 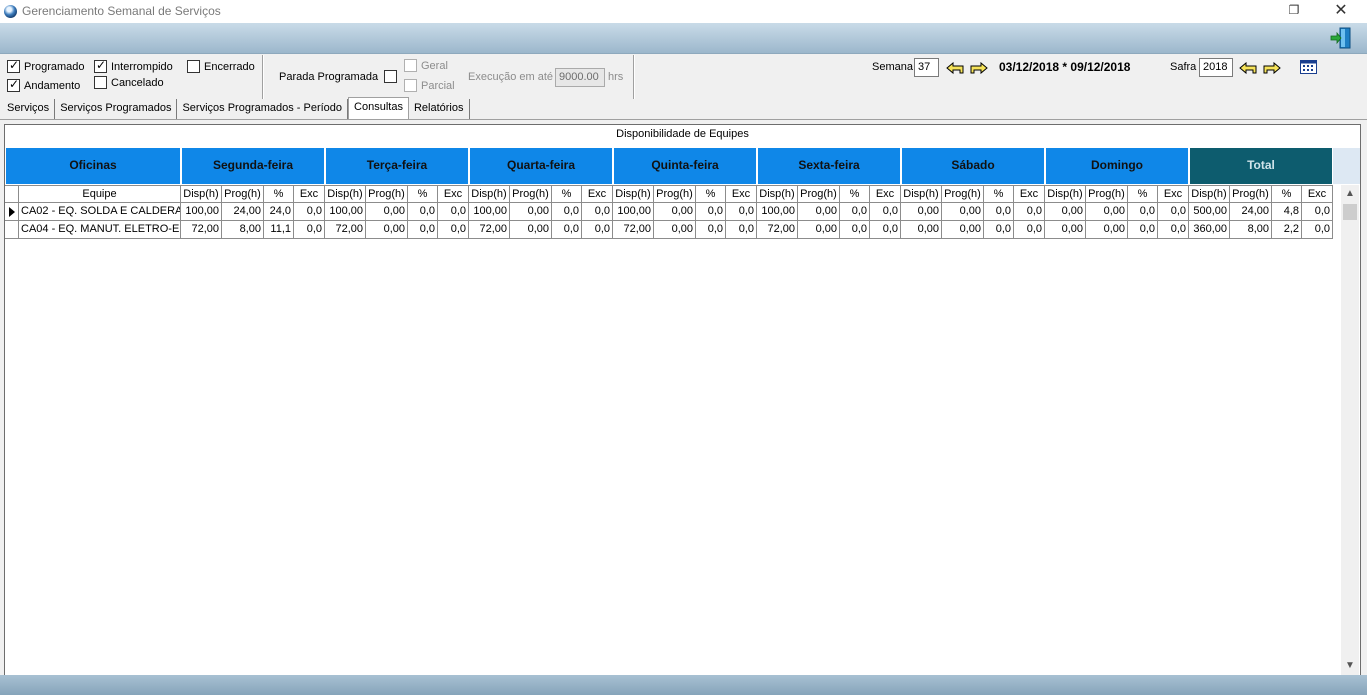 I want to click on maximize-button: ❐, so click(x=1294, y=11).